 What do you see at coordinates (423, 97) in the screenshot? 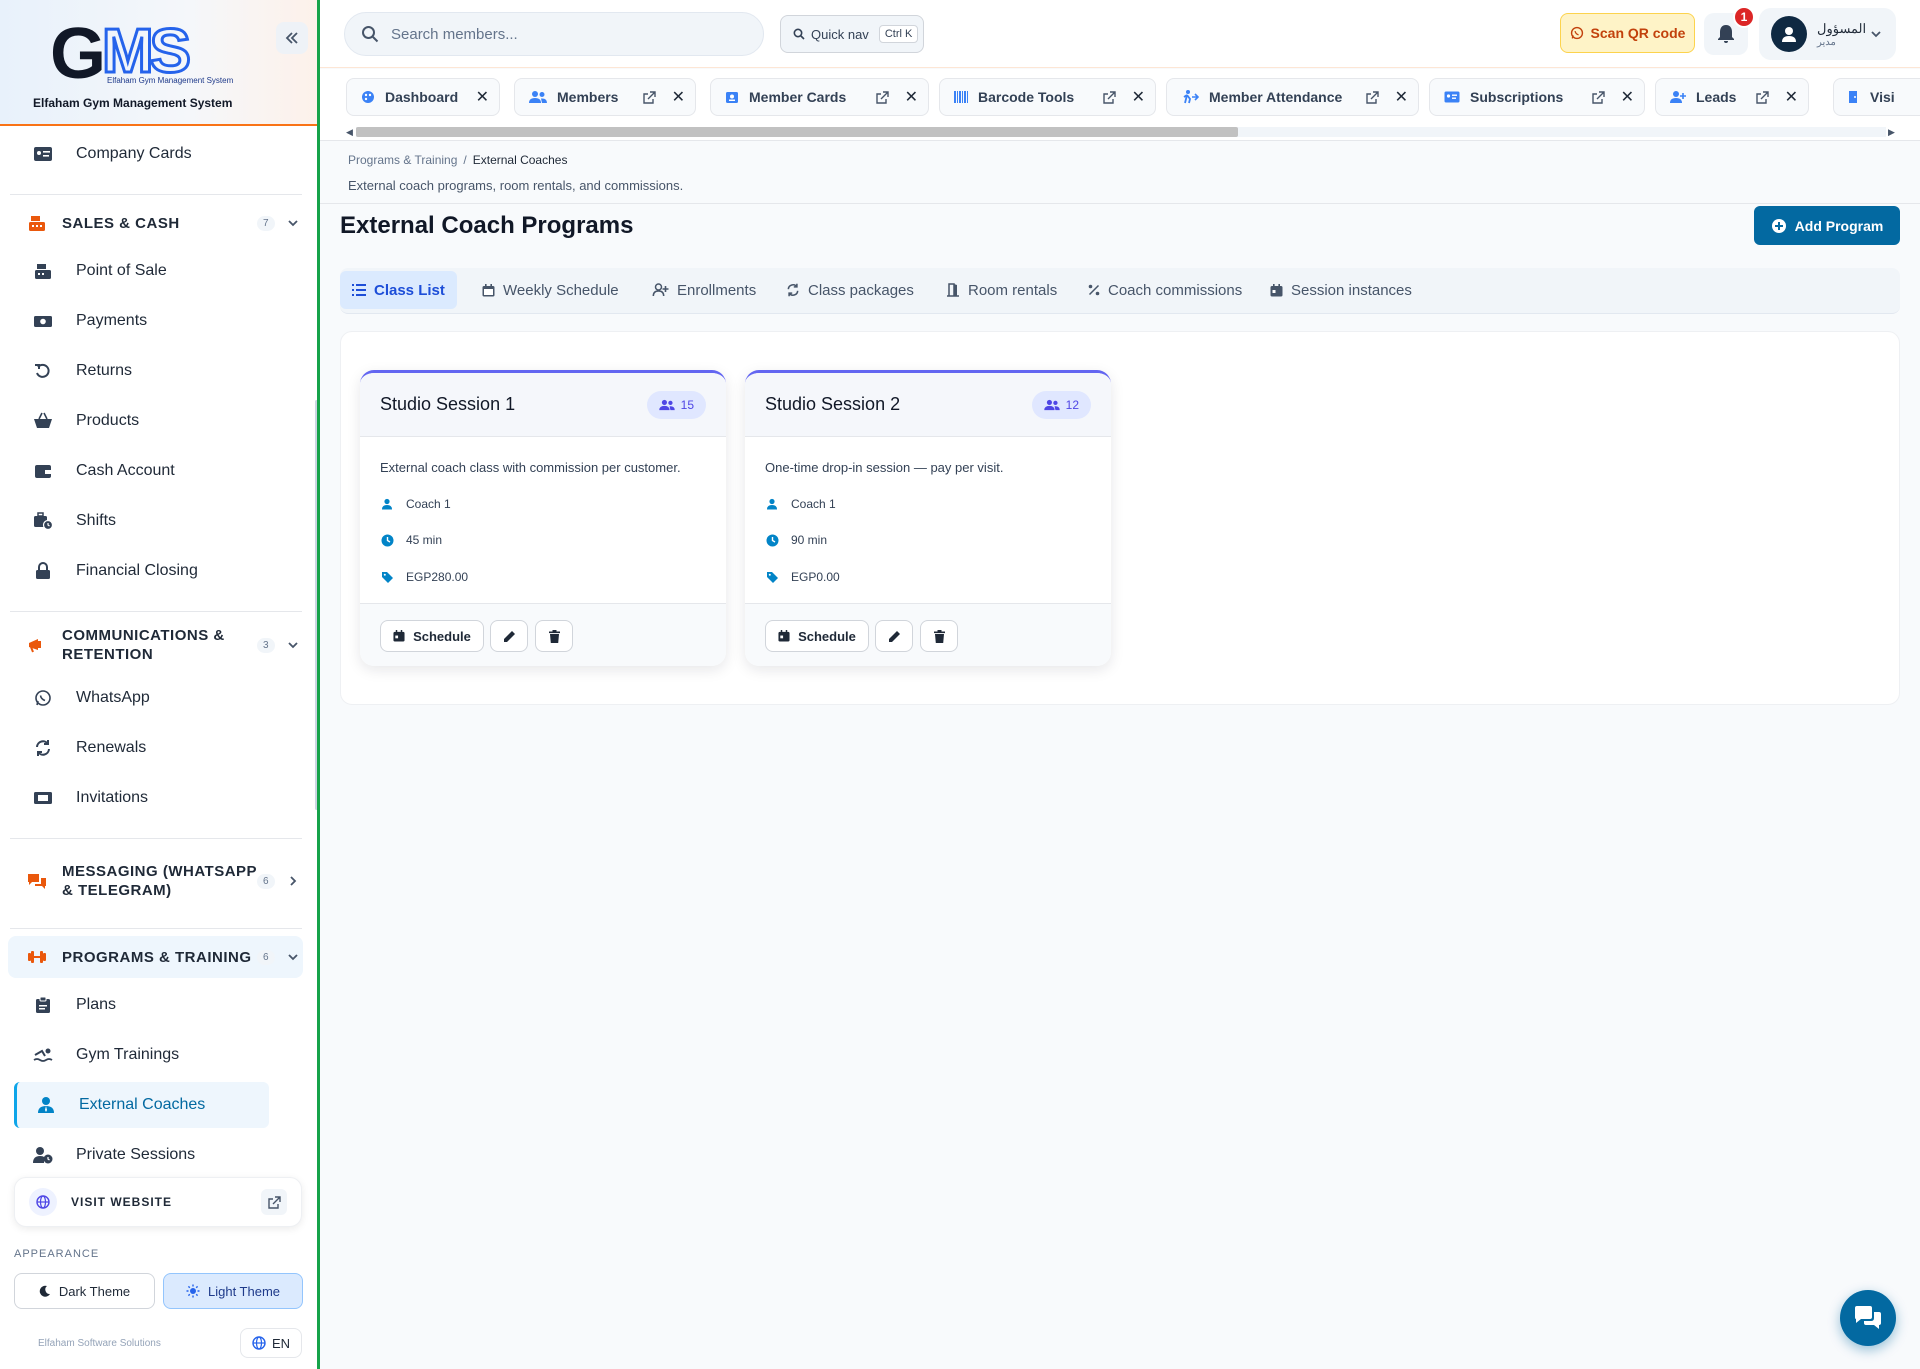
I see `tab-dashboard: Dashboard ✕` at bounding box center [423, 97].